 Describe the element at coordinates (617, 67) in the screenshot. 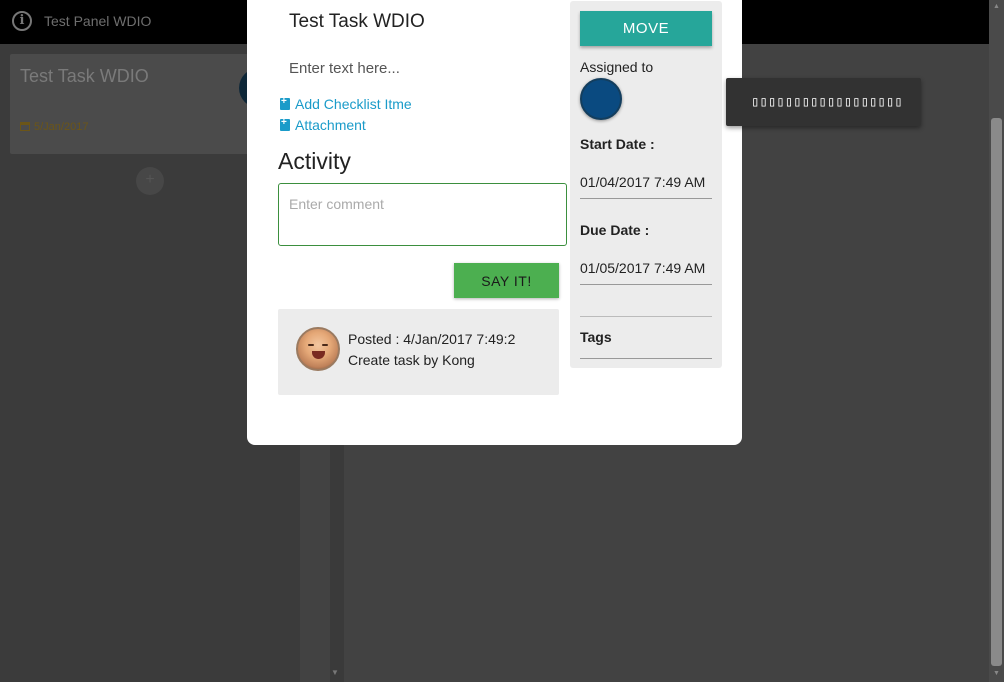

I see `assigned-to-label: Assigned to` at that location.